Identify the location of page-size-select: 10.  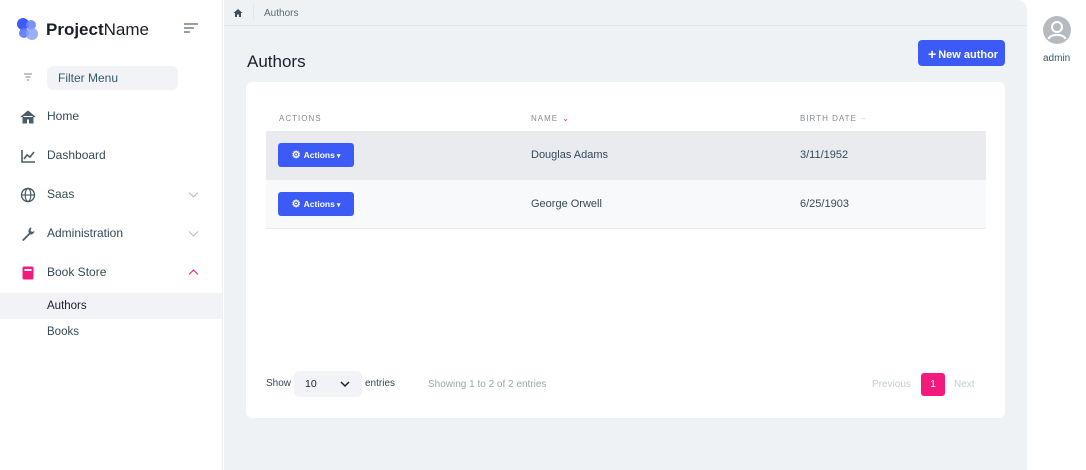
(328, 384).